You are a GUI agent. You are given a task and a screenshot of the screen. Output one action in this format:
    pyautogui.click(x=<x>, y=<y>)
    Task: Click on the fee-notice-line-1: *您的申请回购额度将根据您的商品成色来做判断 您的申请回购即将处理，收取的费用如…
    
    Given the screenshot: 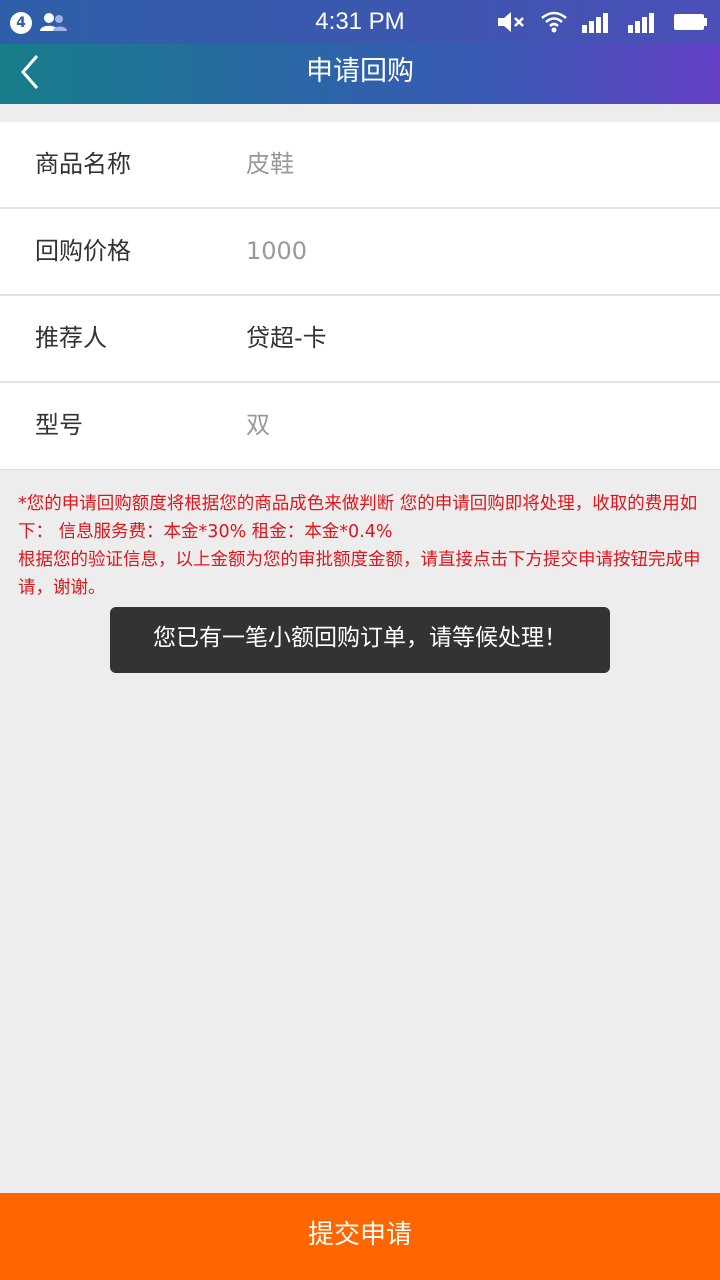 What is the action you would take?
    pyautogui.click(x=358, y=518)
    